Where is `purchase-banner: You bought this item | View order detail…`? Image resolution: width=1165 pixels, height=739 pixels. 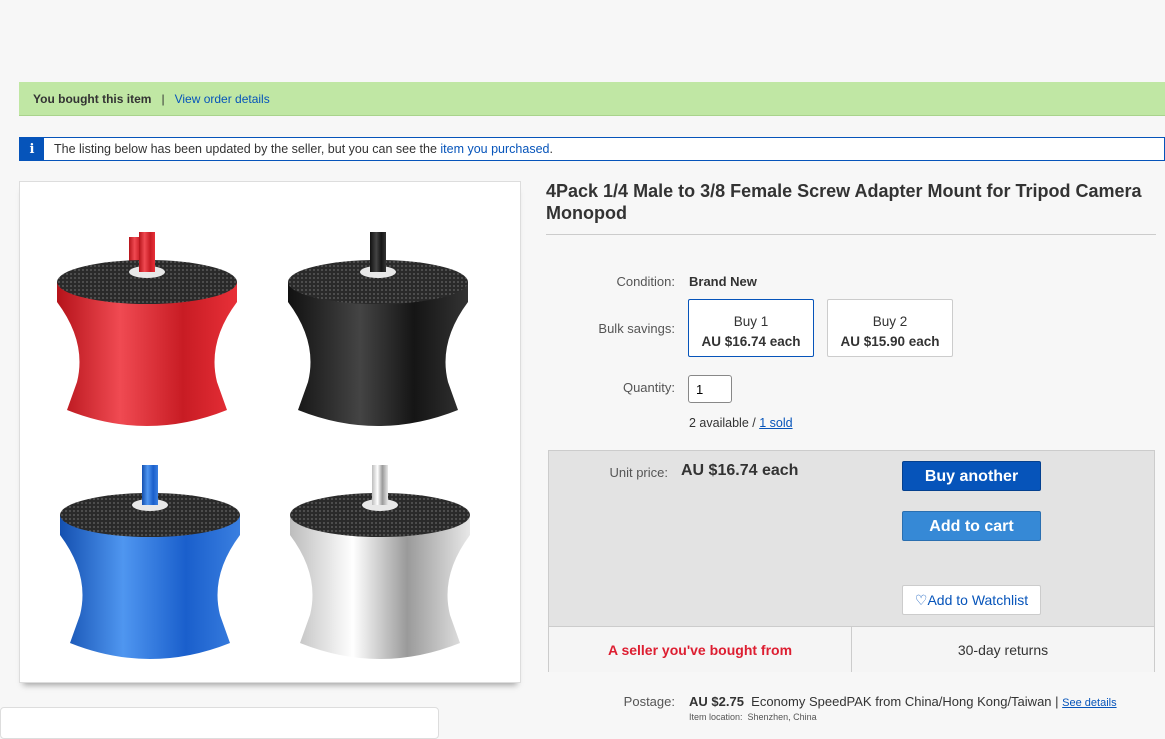
purchase-banner: You bought this item | View order detail… is located at coordinates (592, 99).